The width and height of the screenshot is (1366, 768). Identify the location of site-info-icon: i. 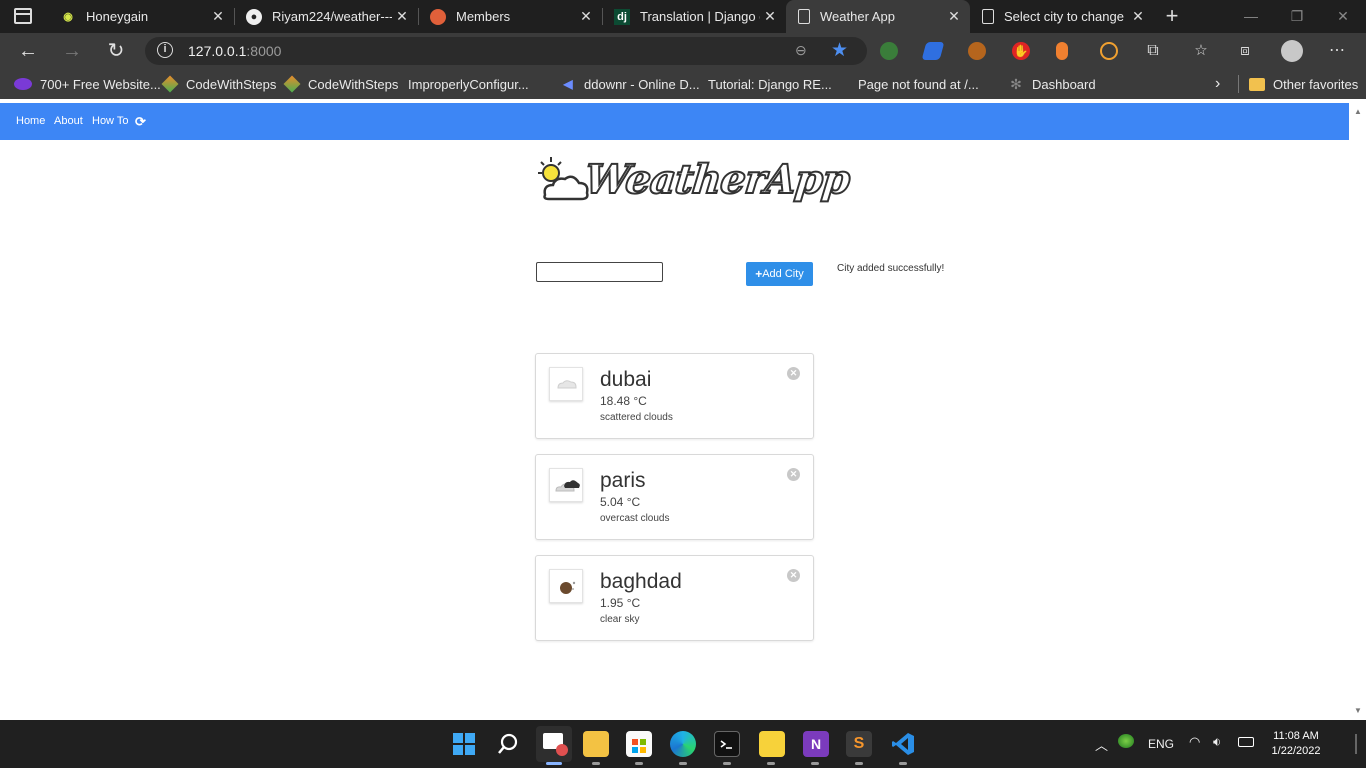
(165, 50).